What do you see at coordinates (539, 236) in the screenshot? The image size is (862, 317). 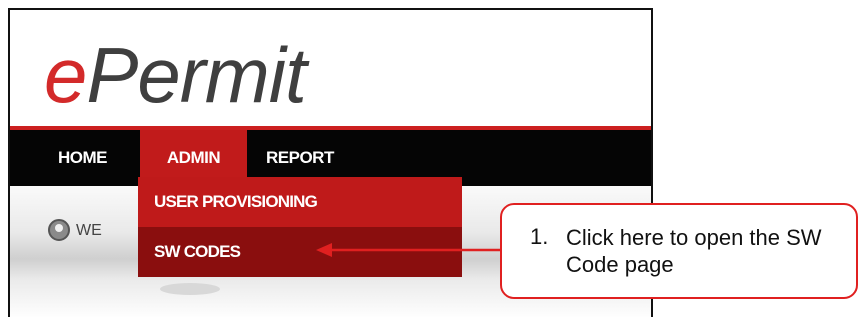 I see `callout-number: 1.` at bounding box center [539, 236].